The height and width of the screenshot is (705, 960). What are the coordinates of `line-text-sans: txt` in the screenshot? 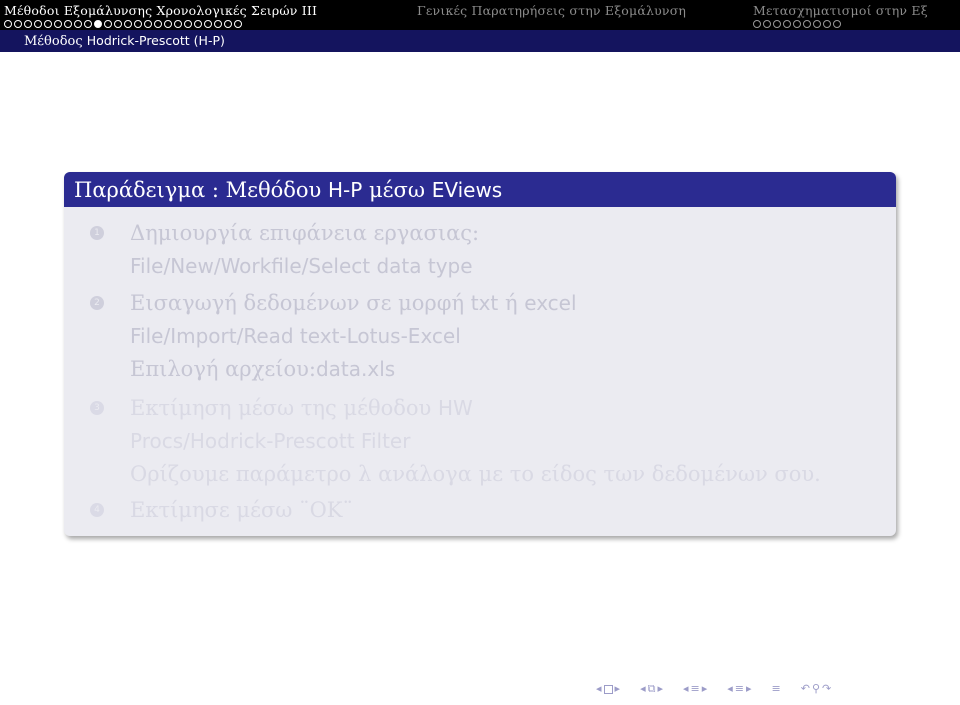 It's located at (484, 303).